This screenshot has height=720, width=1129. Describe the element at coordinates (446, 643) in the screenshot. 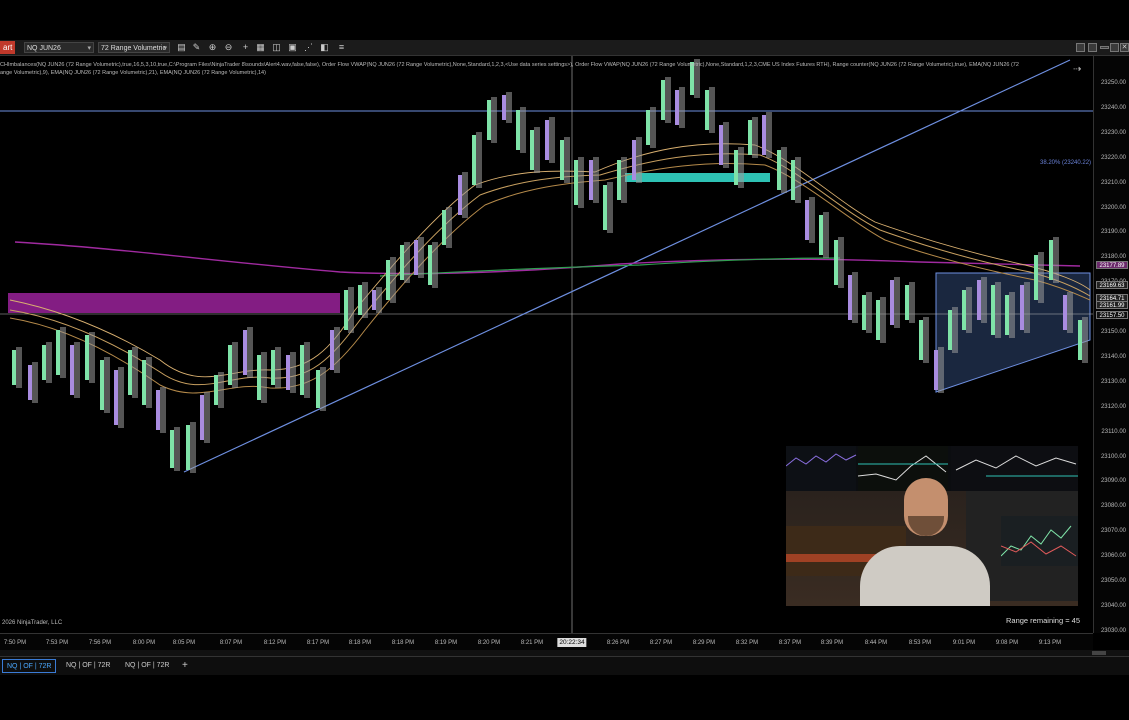

I see `time-tick-label: 8:19 PM` at that location.